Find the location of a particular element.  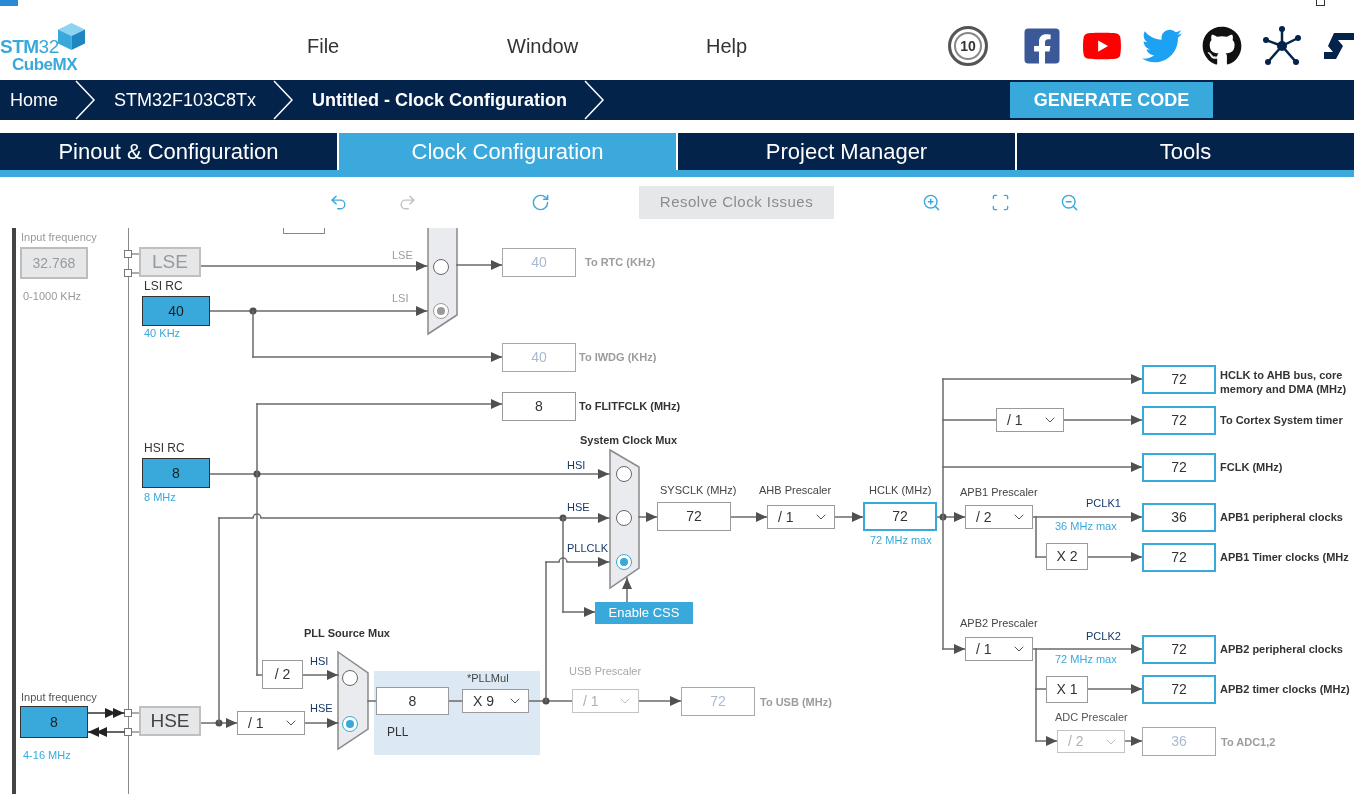

source-label: HSI RC is located at coordinates (164, 448).